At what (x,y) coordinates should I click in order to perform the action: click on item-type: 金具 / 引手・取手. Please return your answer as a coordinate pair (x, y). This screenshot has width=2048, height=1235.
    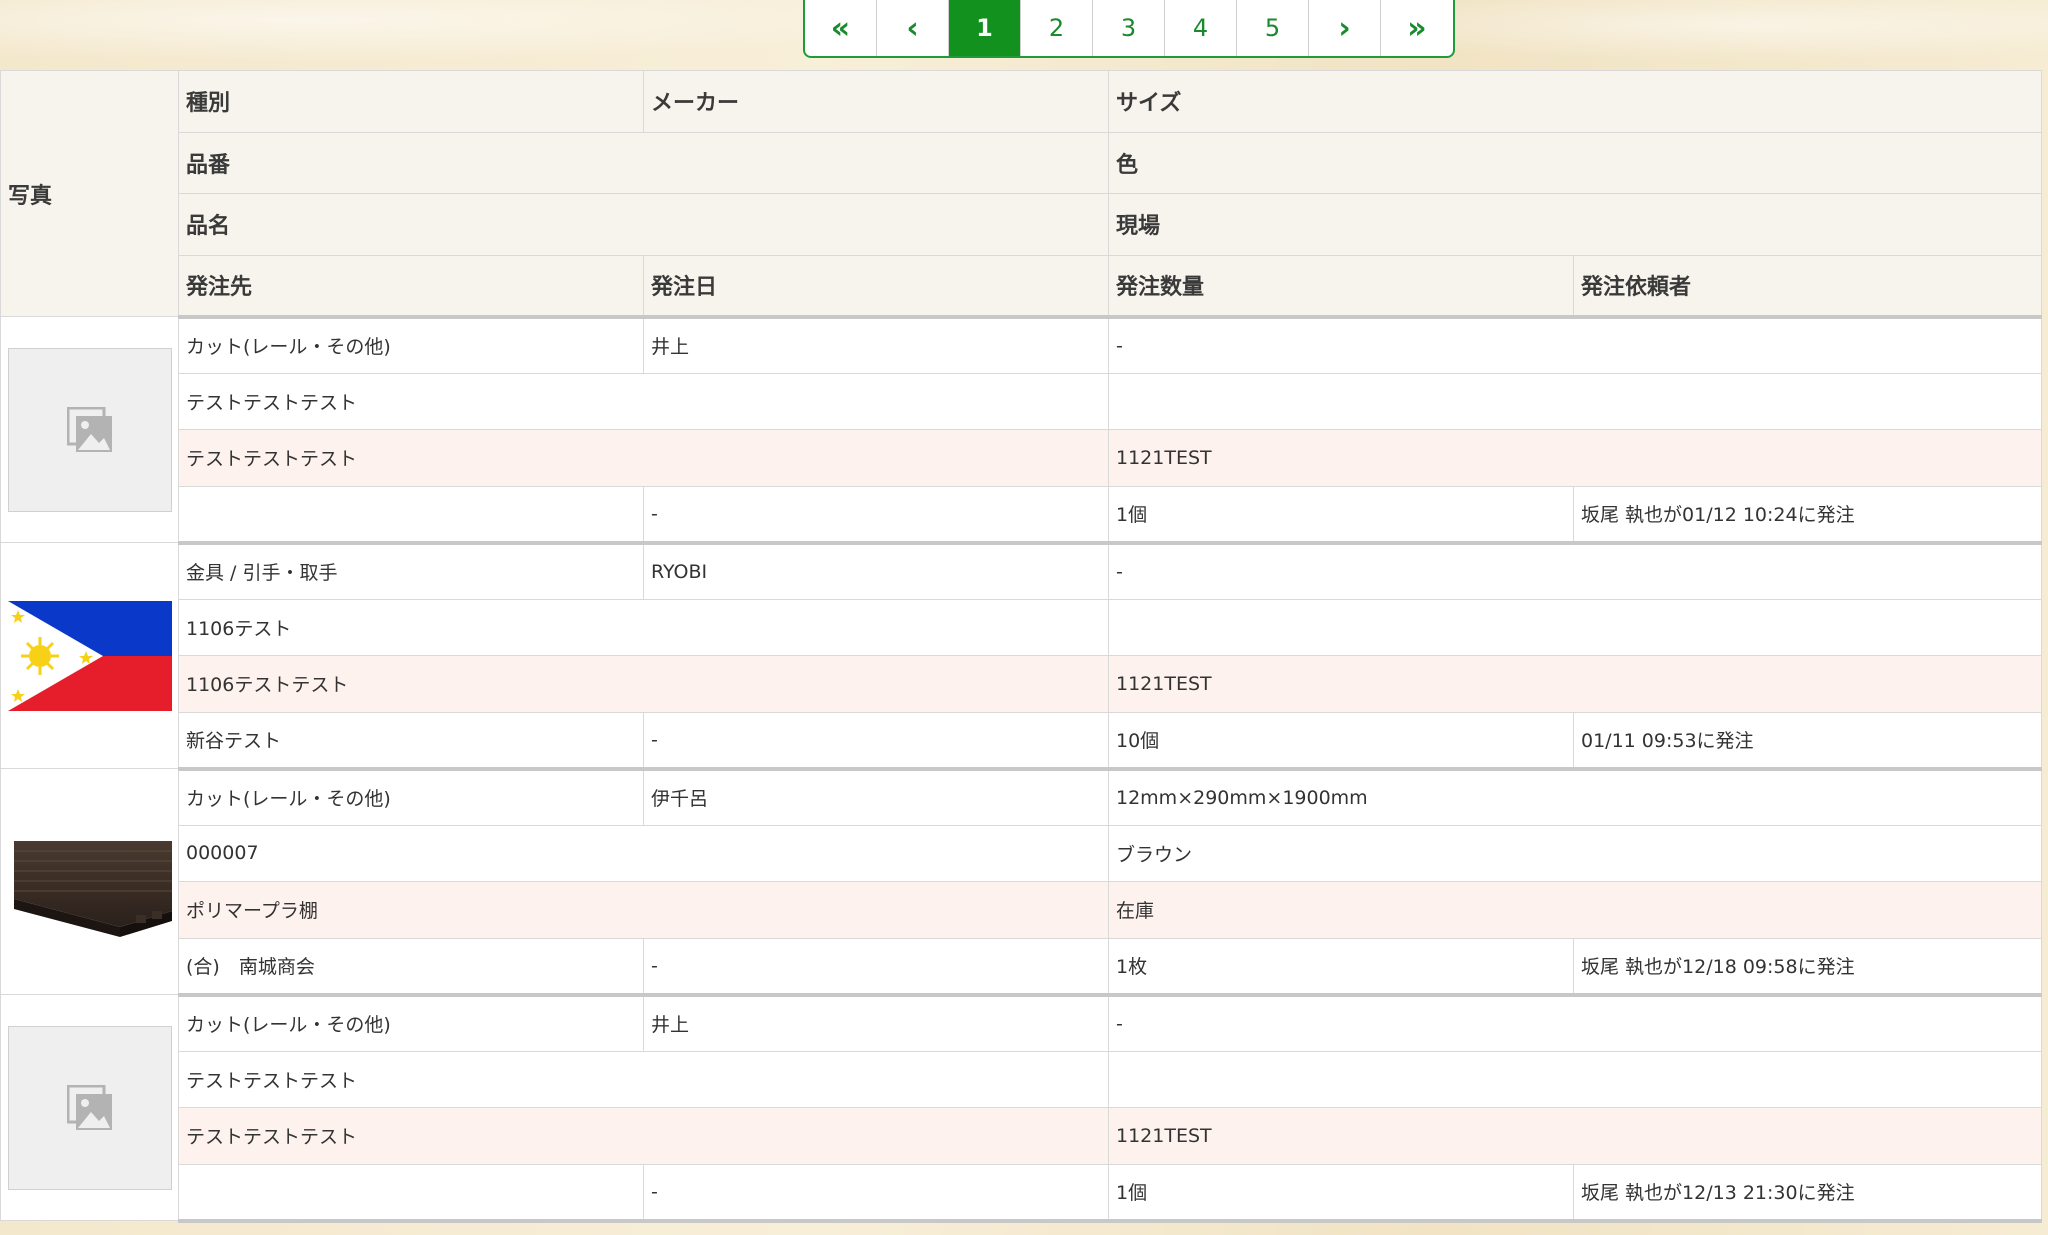
    Looking at the image, I should click on (411, 571).